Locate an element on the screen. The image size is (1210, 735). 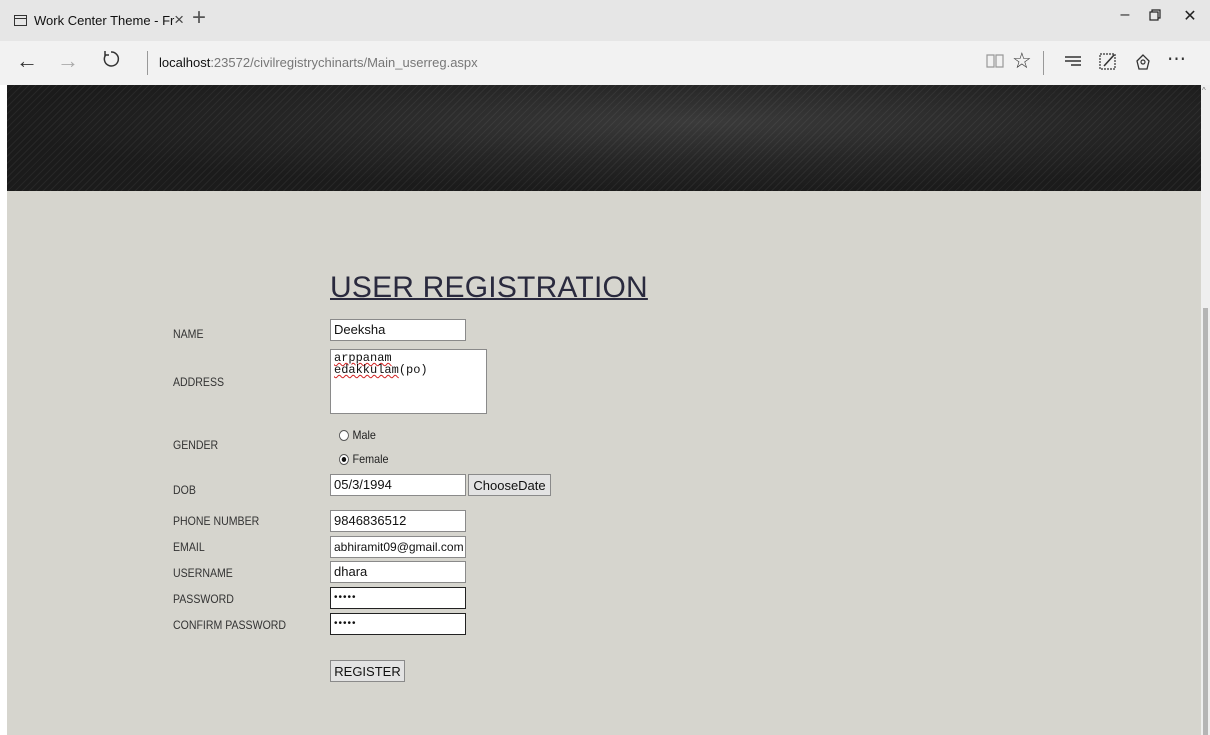
male-label: Male is located at coordinates (364, 435).